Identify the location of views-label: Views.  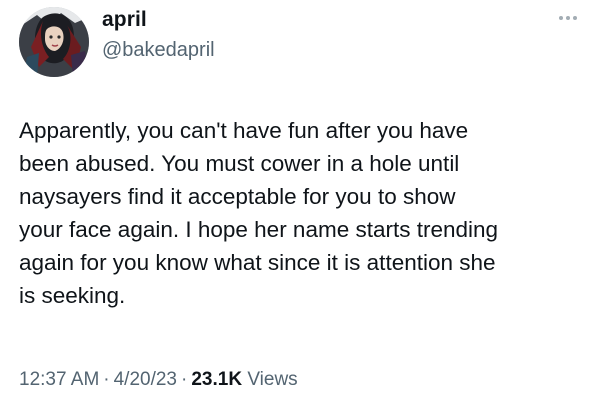
(272, 379).